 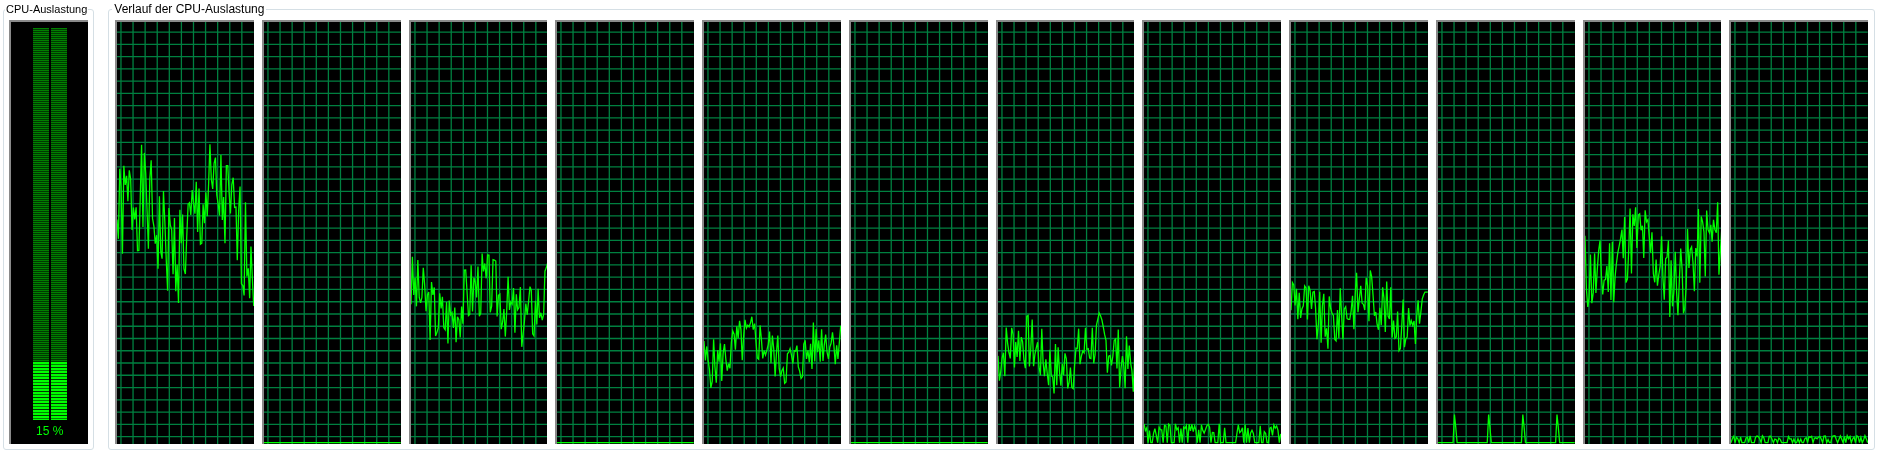 What do you see at coordinates (47, 9) in the screenshot?
I see `group-title: CPU-Auslastung` at bounding box center [47, 9].